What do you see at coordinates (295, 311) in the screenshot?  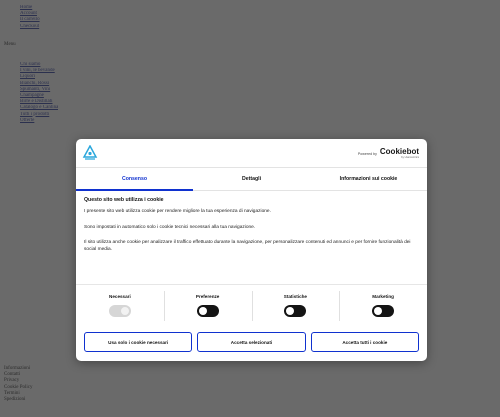 I see `statistiche-switch` at bounding box center [295, 311].